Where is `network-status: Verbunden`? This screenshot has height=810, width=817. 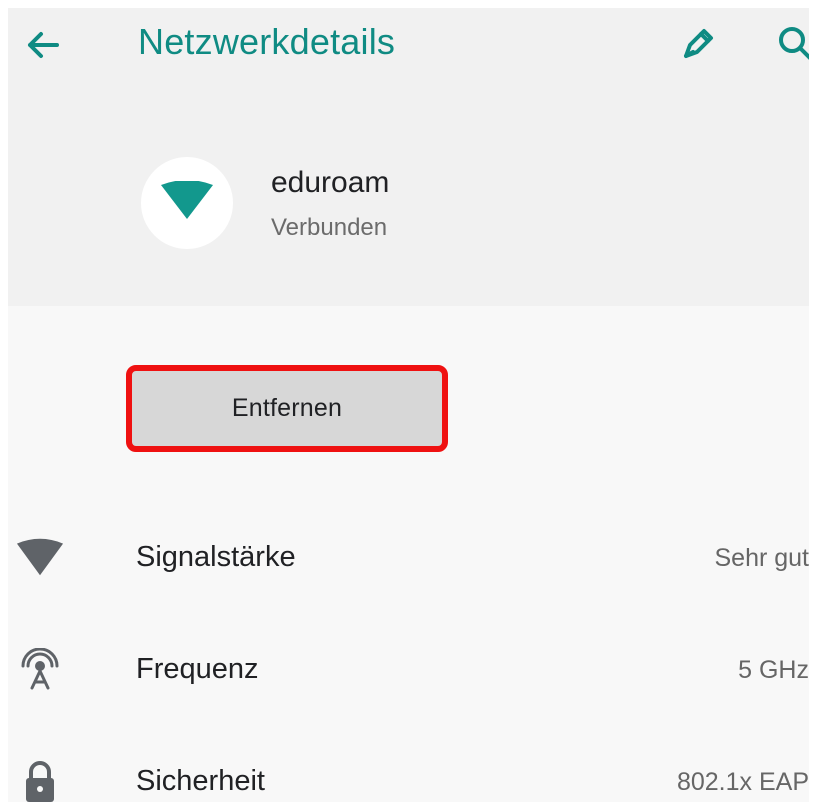
network-status: Verbunden is located at coordinates (329, 227).